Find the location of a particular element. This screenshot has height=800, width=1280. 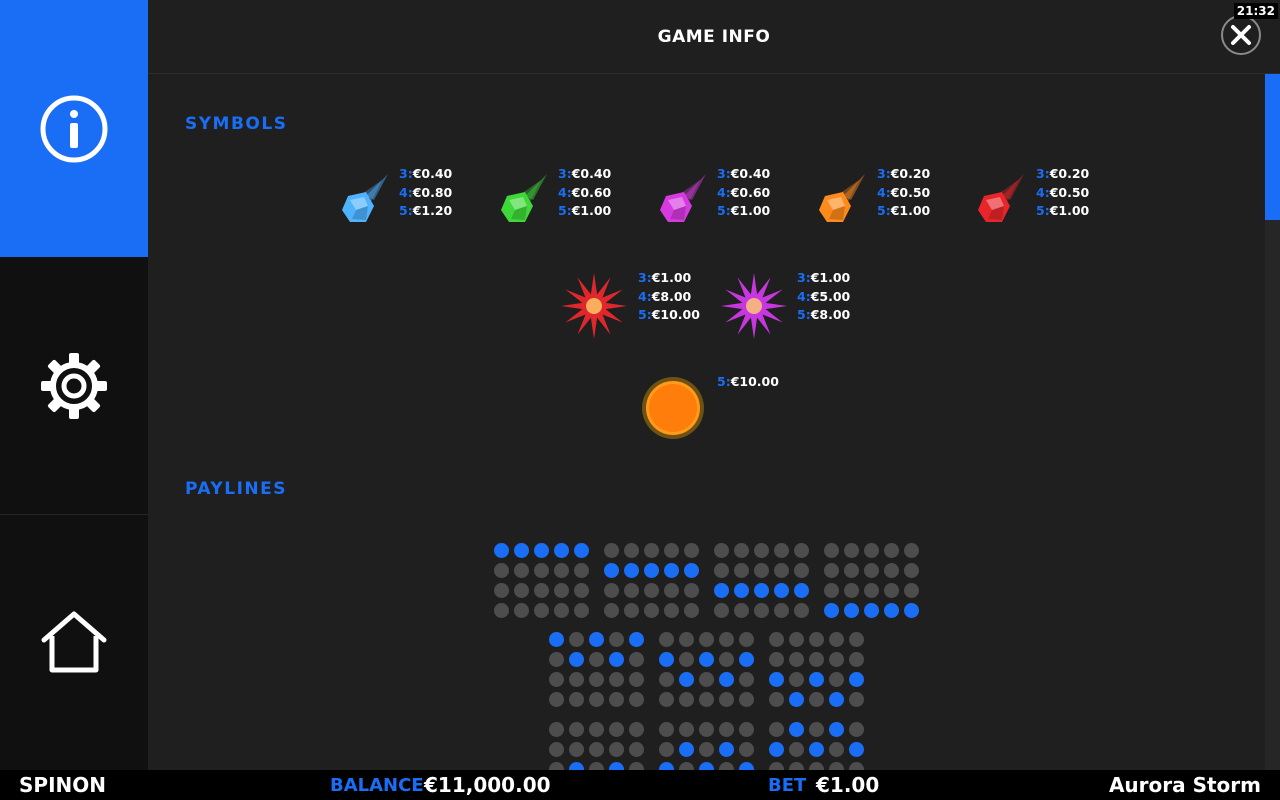

home-icon is located at coordinates (74, 641).